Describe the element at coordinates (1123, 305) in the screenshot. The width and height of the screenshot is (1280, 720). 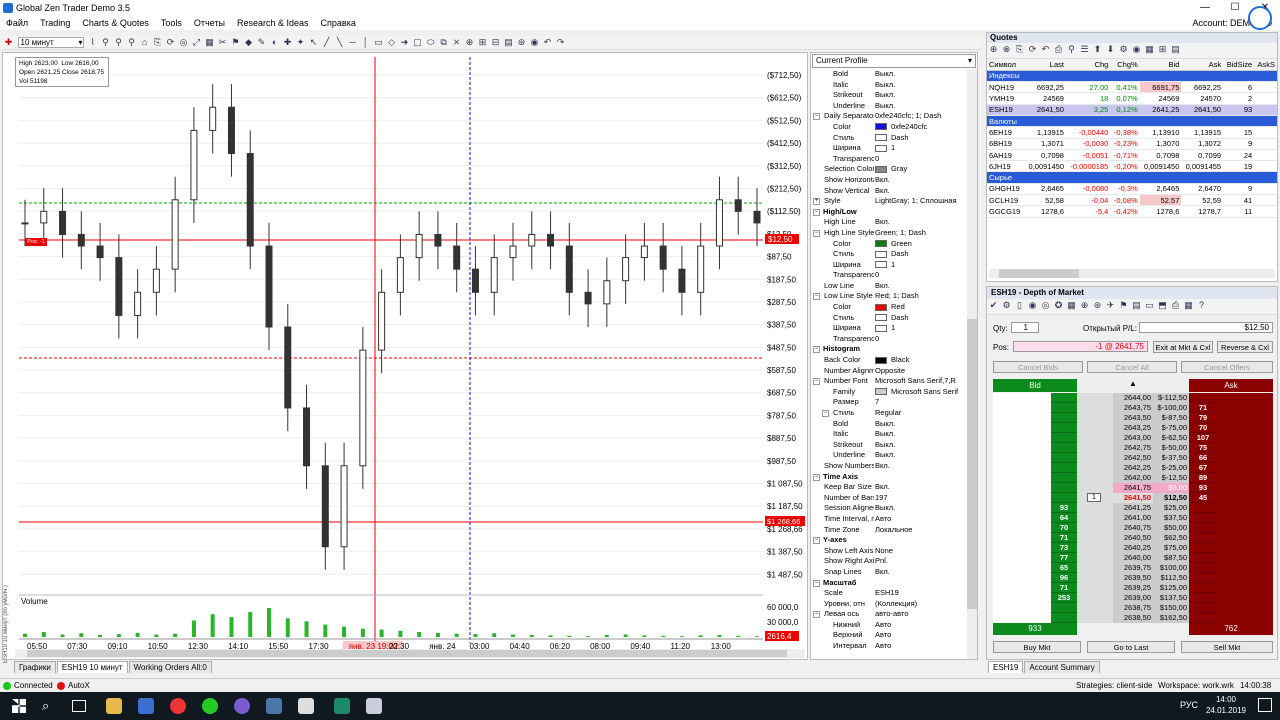
I see `dom-tool-10-icon: ⚑` at that location.